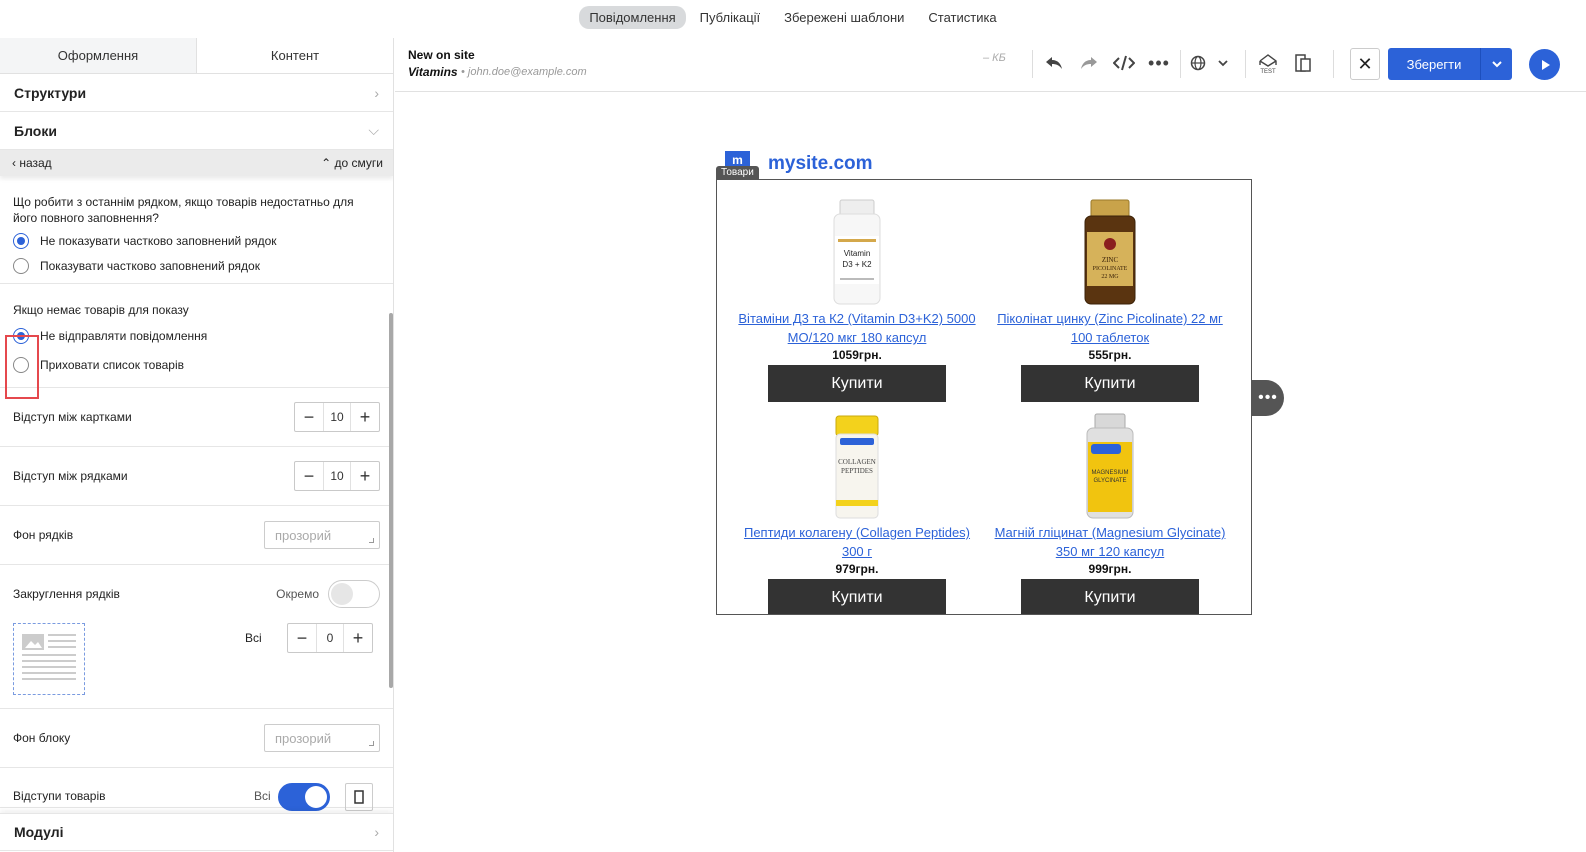 This screenshot has height=852, width=1586. What do you see at coordinates (196, 789) in the screenshot?
I see `item-padding-section: Відступи товарів Всі` at bounding box center [196, 789].